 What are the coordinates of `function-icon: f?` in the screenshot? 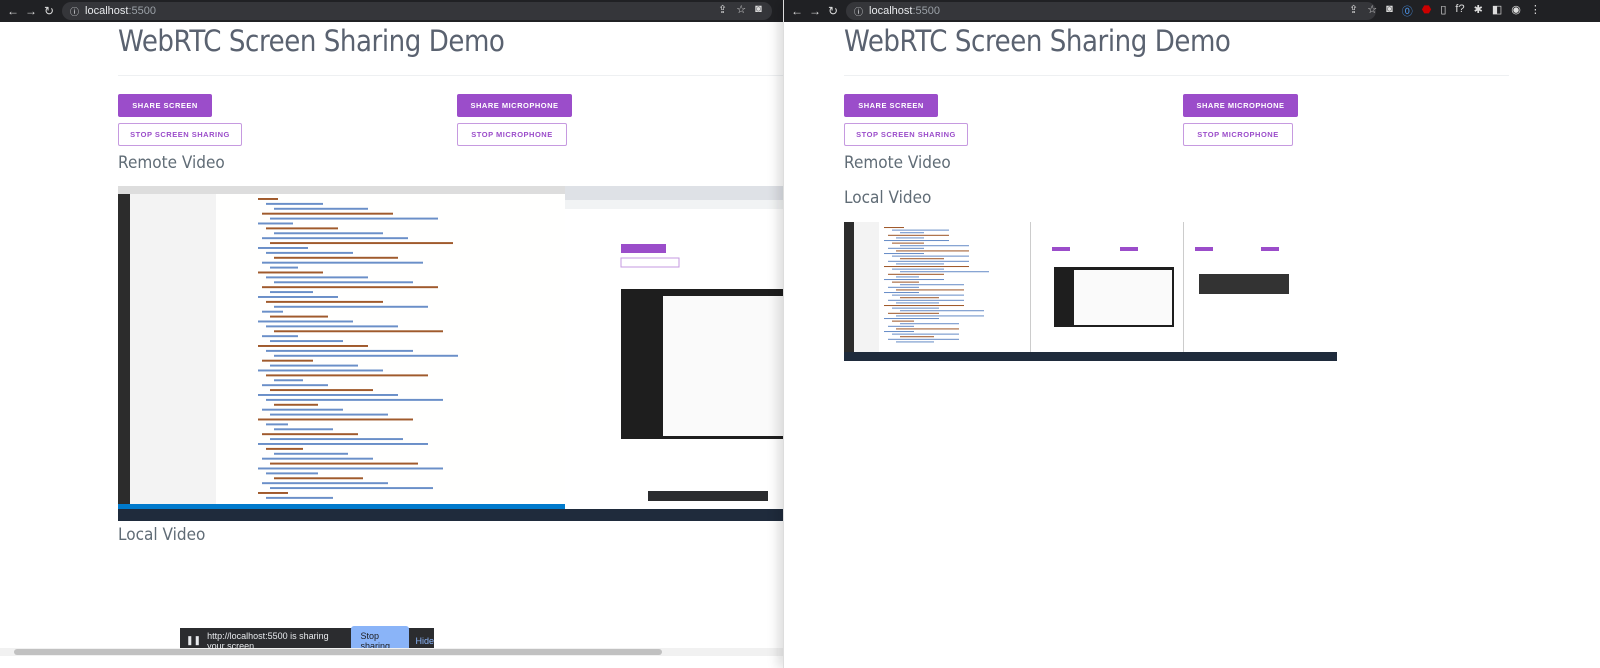 It's located at (1459, 11).